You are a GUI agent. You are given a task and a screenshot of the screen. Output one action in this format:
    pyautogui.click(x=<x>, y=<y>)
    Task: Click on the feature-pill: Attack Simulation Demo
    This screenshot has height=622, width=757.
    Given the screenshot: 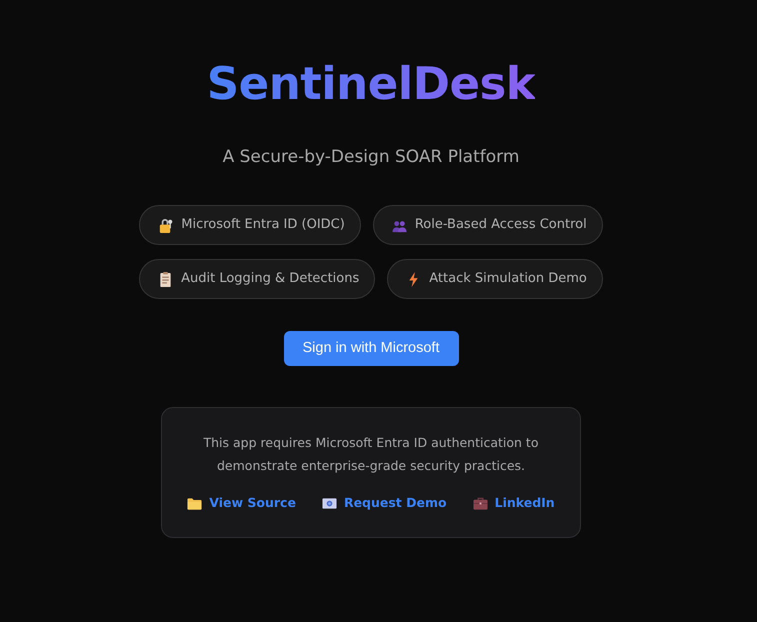 What is the action you would take?
    pyautogui.click(x=495, y=279)
    